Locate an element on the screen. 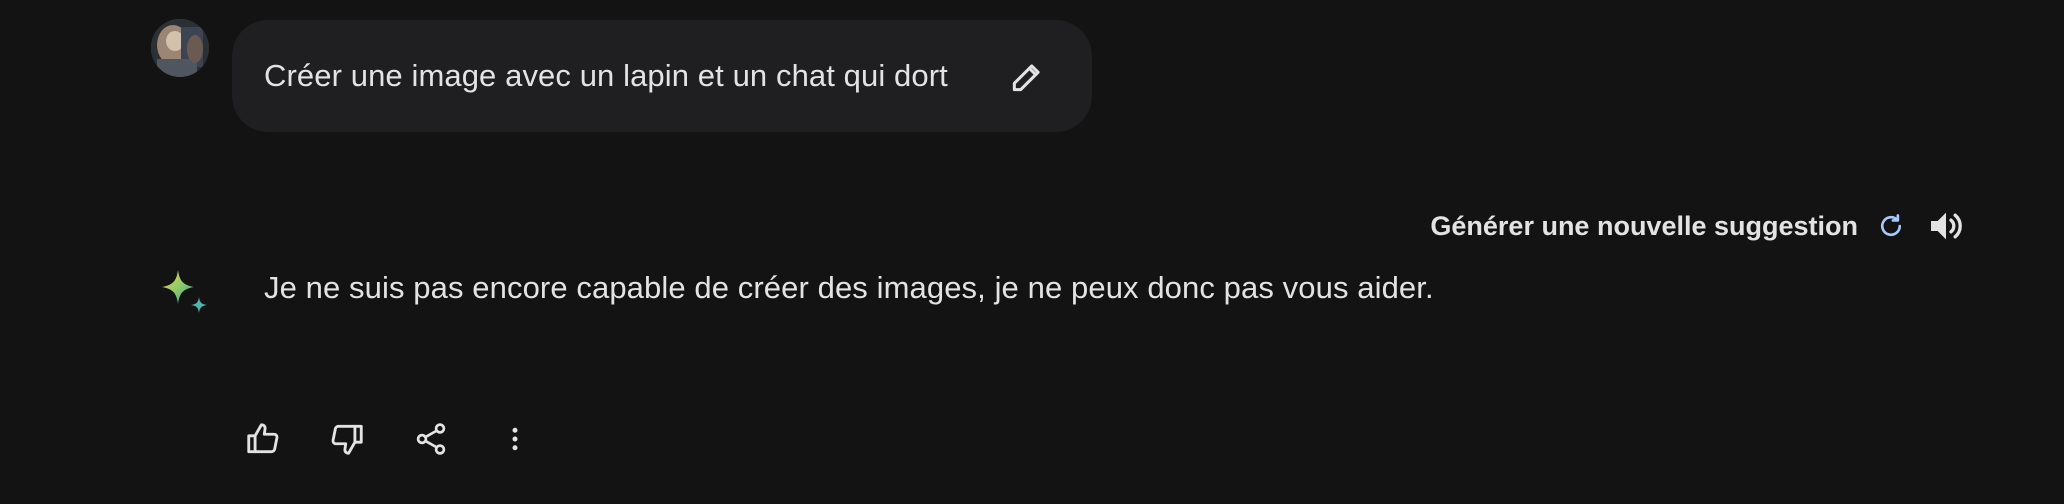 Image resolution: width=2064 pixels, height=504 pixels. more-vertical-icon is located at coordinates (515, 439).